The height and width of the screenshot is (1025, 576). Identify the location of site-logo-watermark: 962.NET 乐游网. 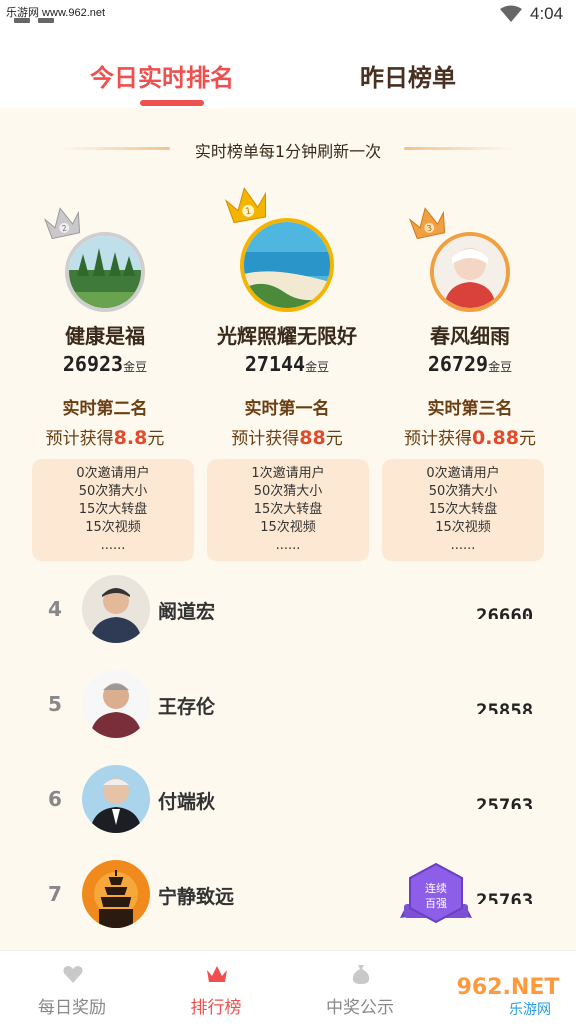
(508, 996).